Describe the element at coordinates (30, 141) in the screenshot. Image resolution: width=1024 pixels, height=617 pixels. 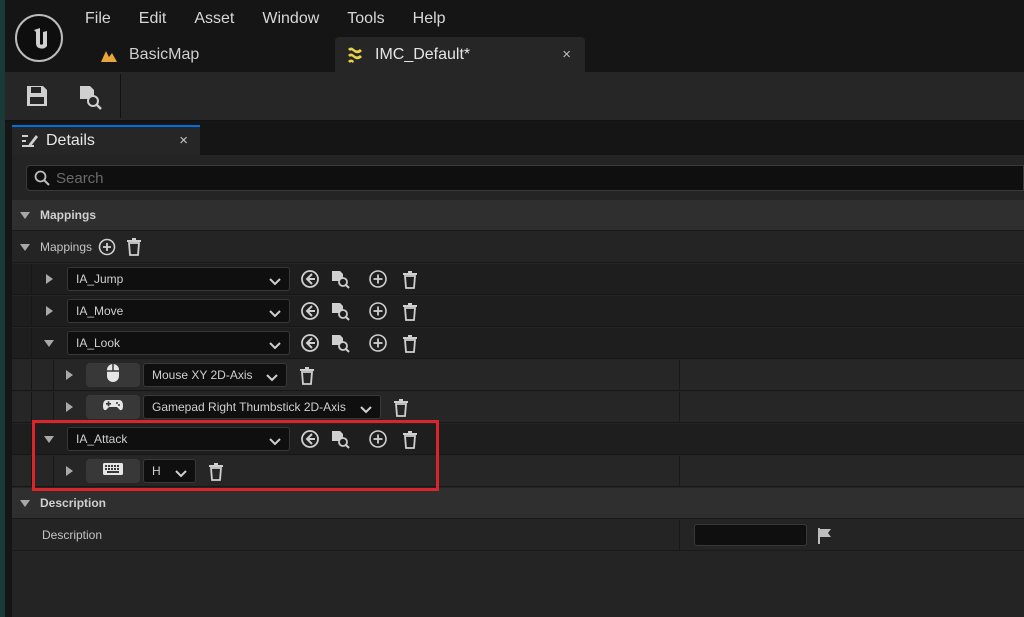
I see `details-icon` at that location.